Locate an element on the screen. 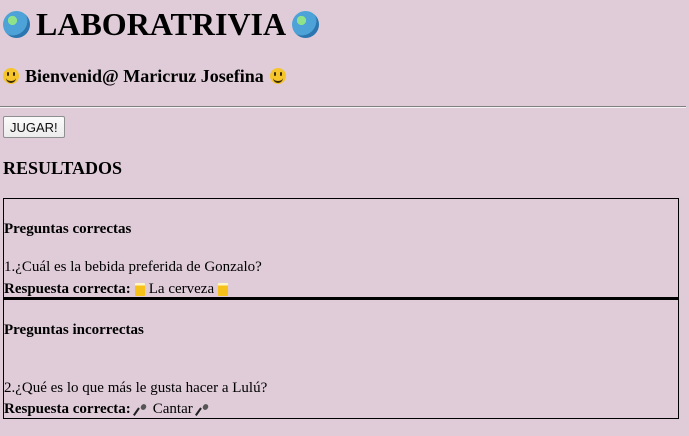 The image size is (689, 436). title-text: LABORATRIVIA is located at coordinates (161, 24).